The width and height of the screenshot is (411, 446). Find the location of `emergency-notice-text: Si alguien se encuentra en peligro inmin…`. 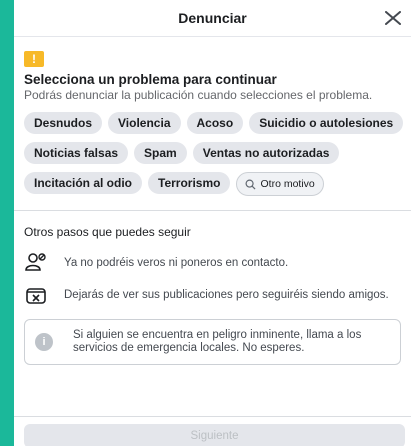

emergency-notice-text: Si alguien se encuentra en peligro inmin… is located at coordinates (217, 341).